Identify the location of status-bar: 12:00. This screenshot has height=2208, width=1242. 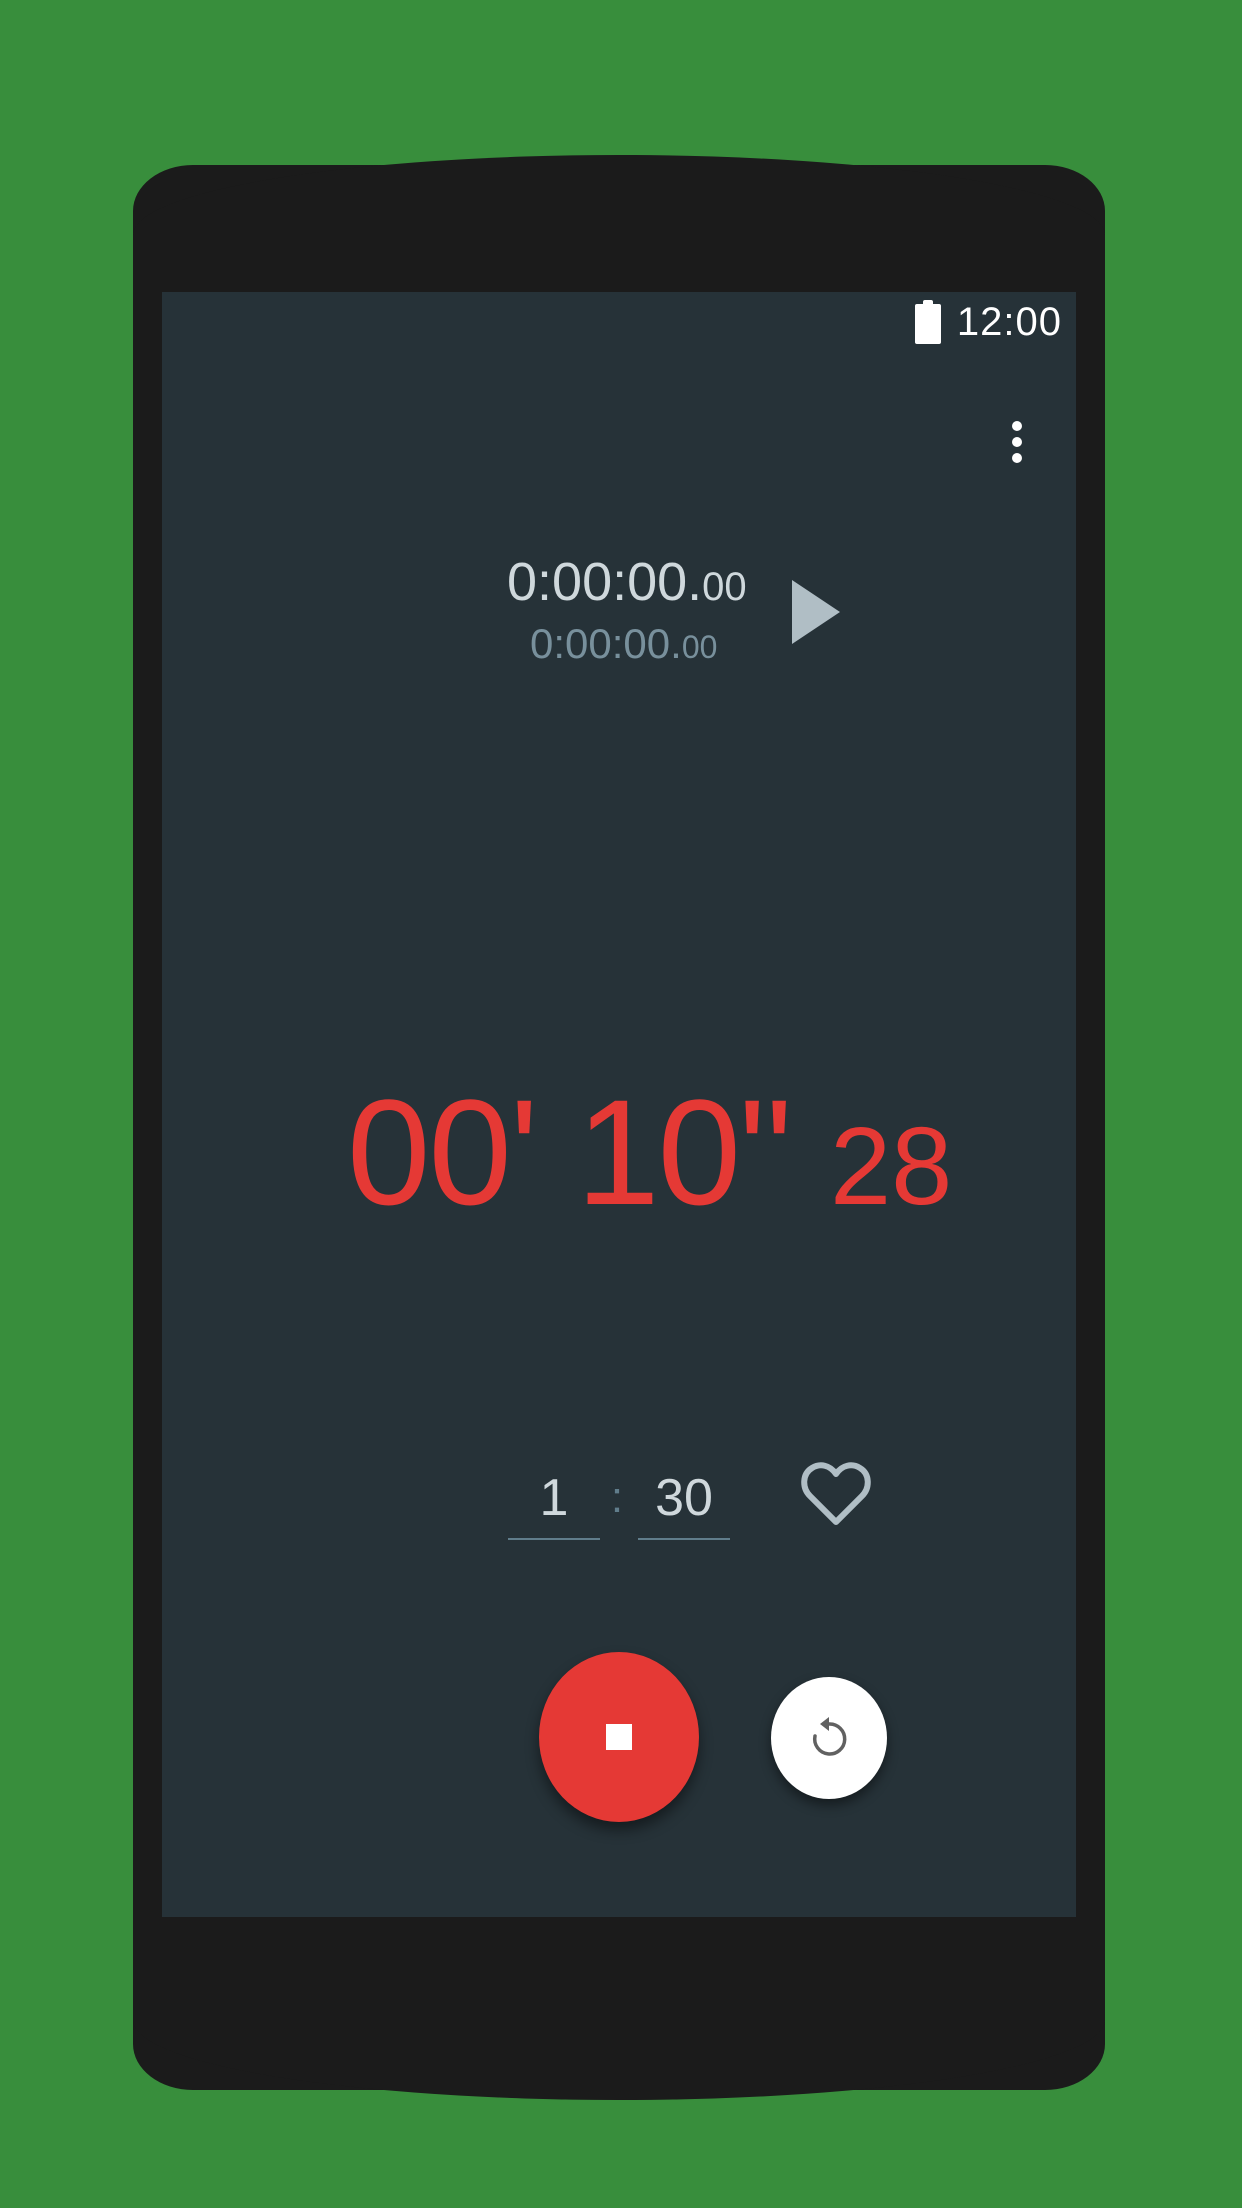
(988, 322).